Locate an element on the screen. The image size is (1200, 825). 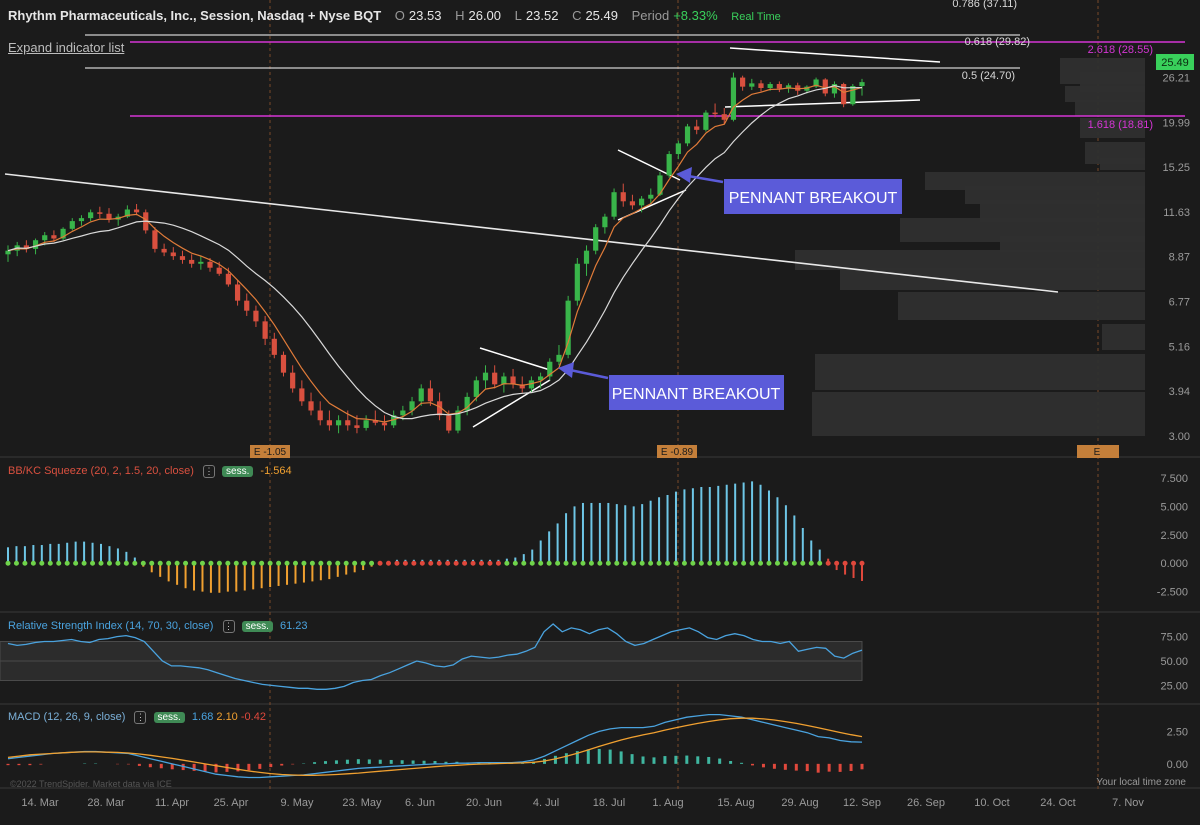
high-value: 26.00 is located at coordinates (485, 15).